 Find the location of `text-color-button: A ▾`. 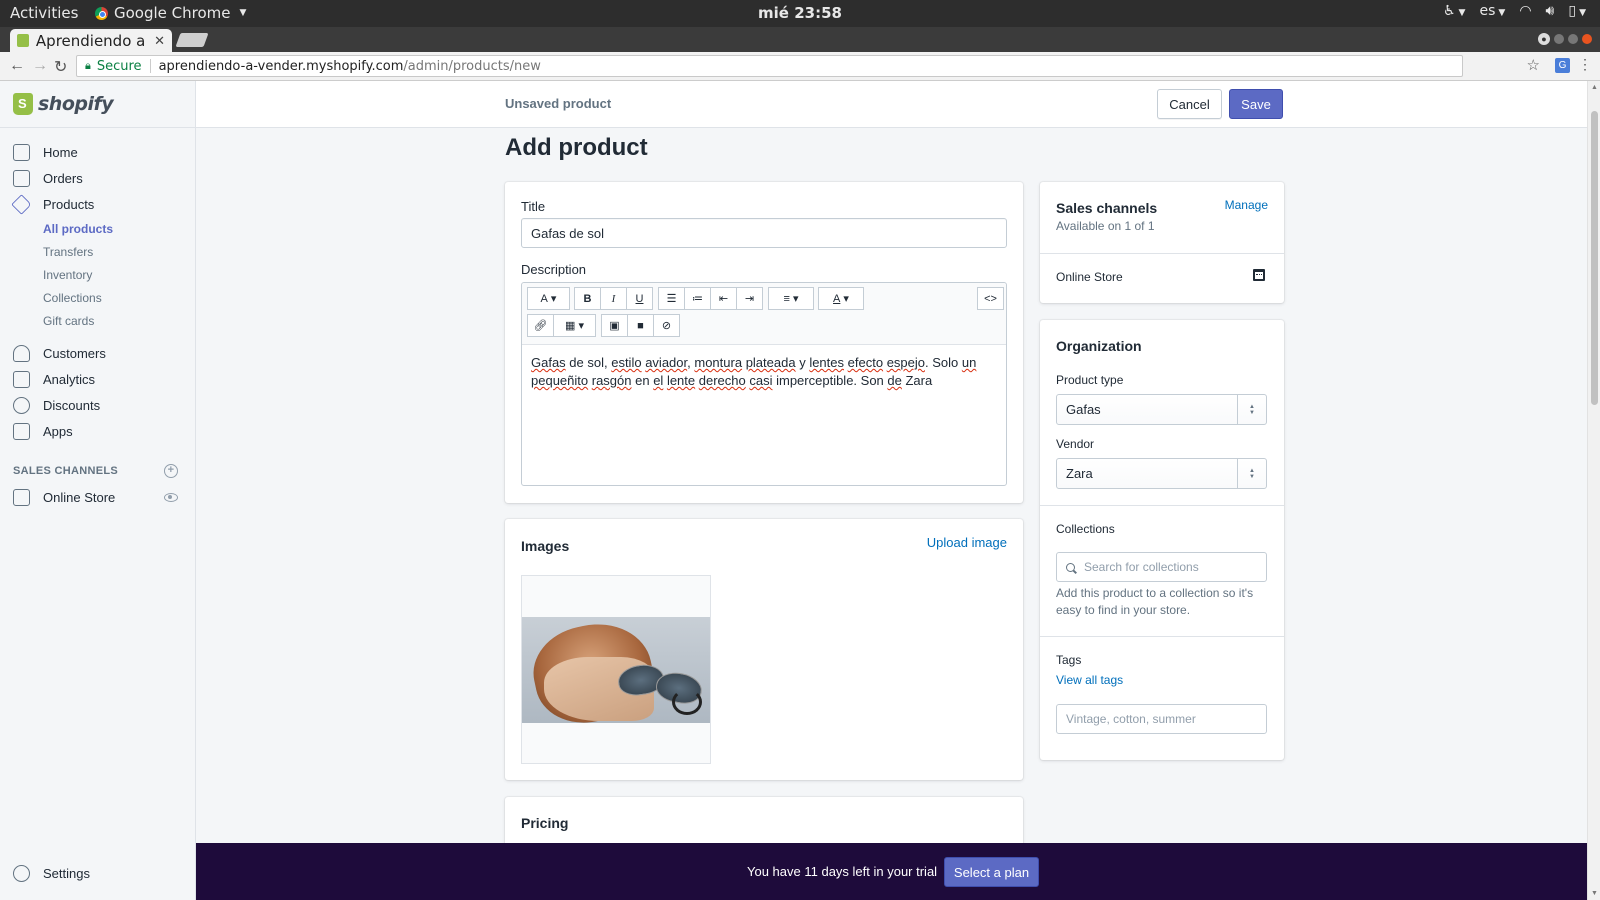

text-color-button: A ▾ is located at coordinates (841, 298).